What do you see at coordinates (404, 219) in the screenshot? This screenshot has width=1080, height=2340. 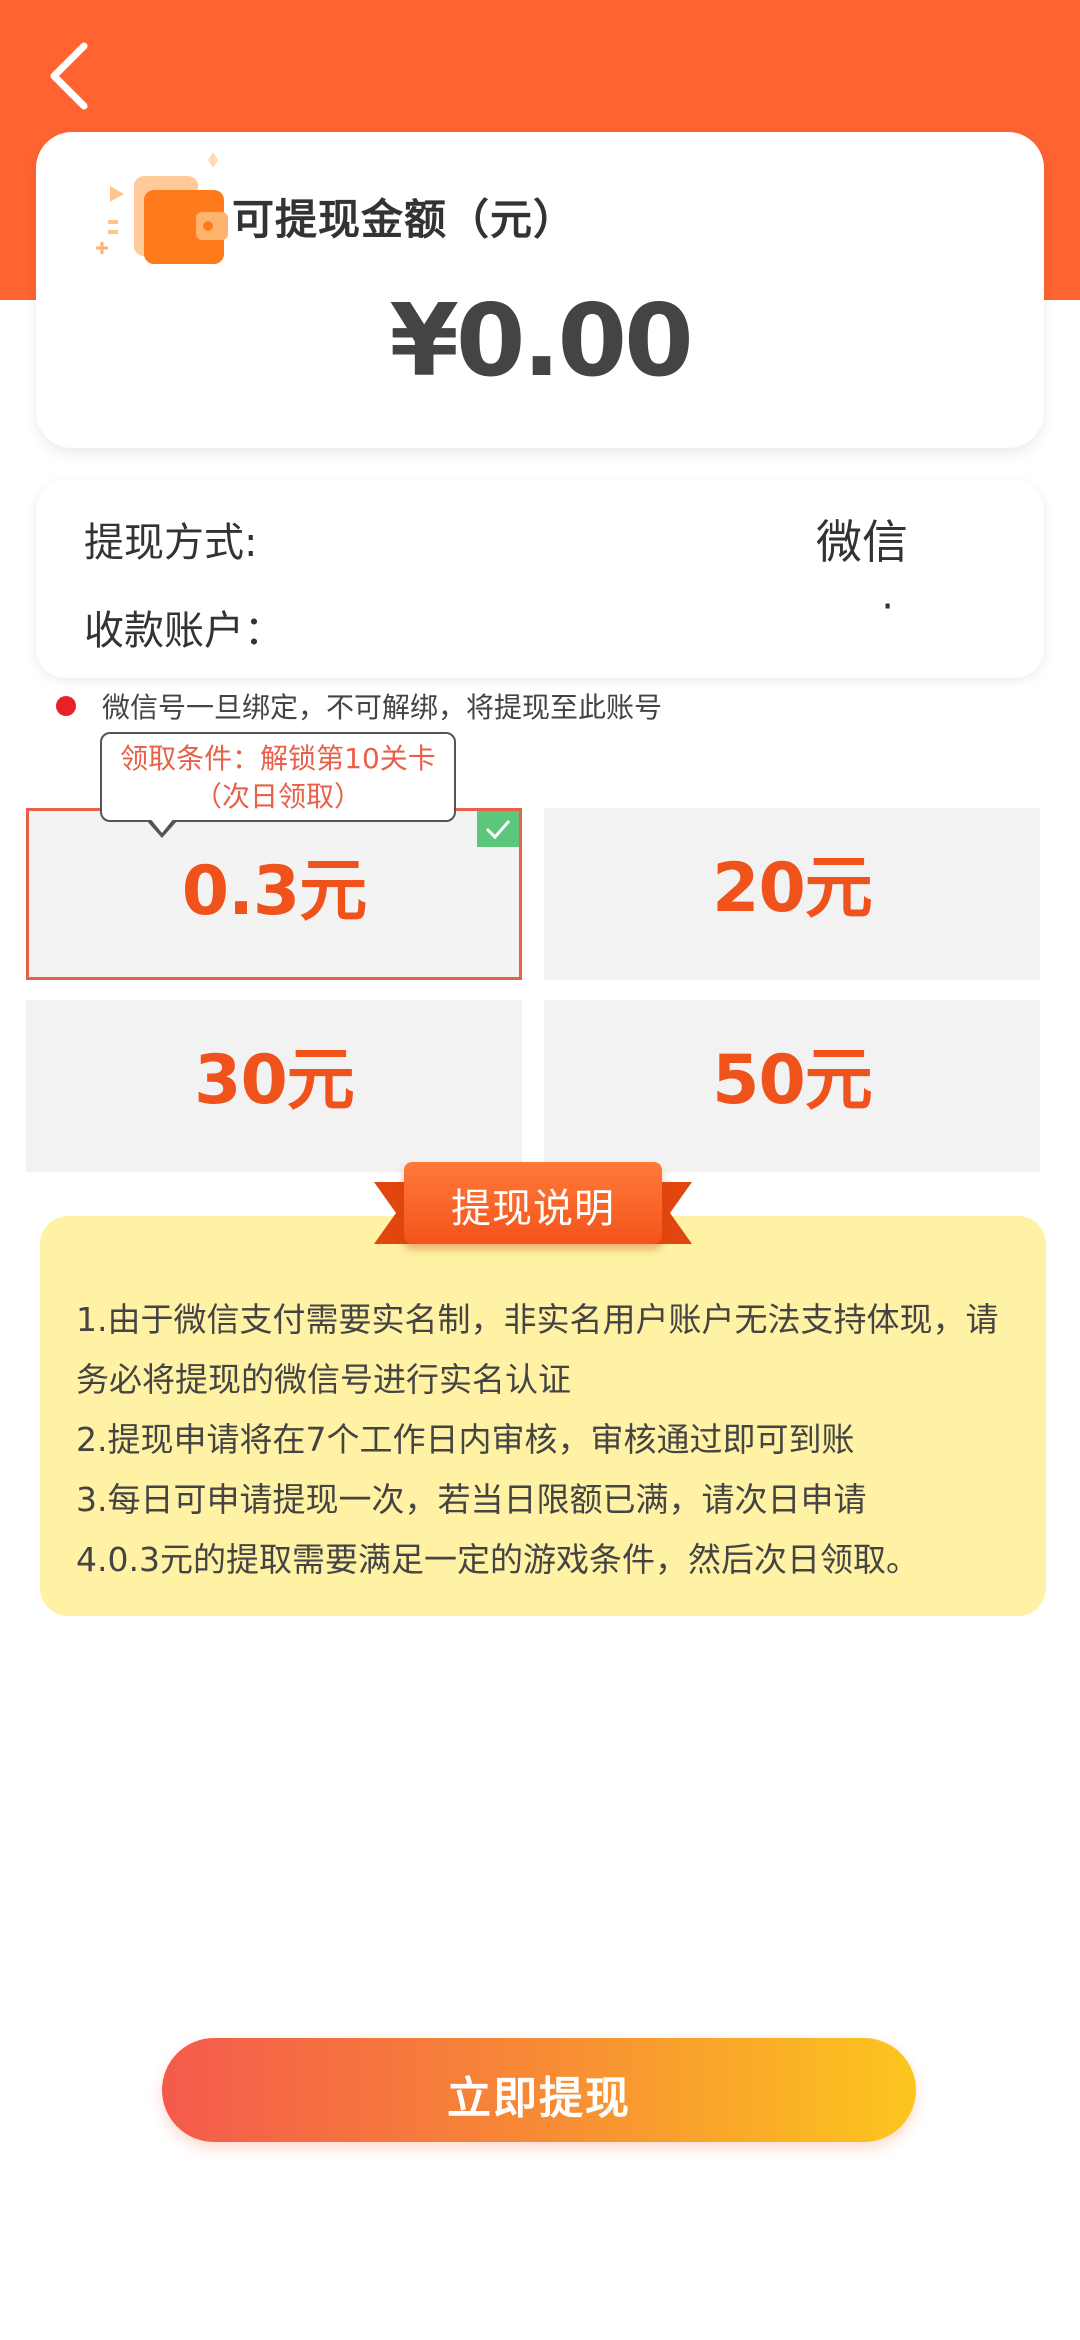 I see `balance-label: 可提现金额（元）` at bounding box center [404, 219].